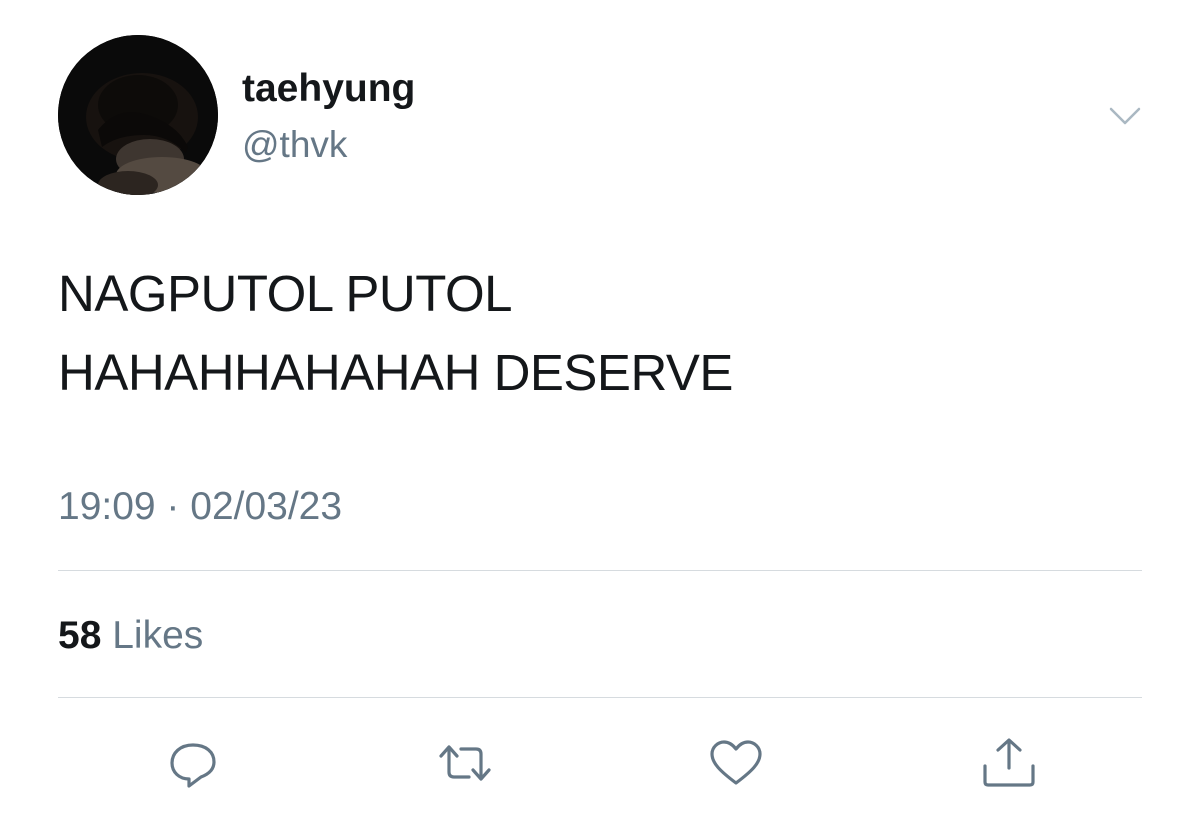  I want to click on share-button, so click(1009, 763).